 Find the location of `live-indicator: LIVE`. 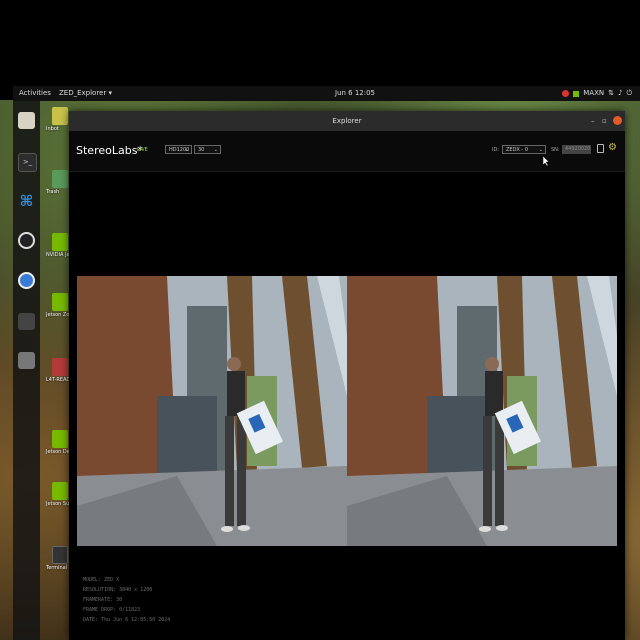

live-indicator: LIVE is located at coordinates (142, 150).